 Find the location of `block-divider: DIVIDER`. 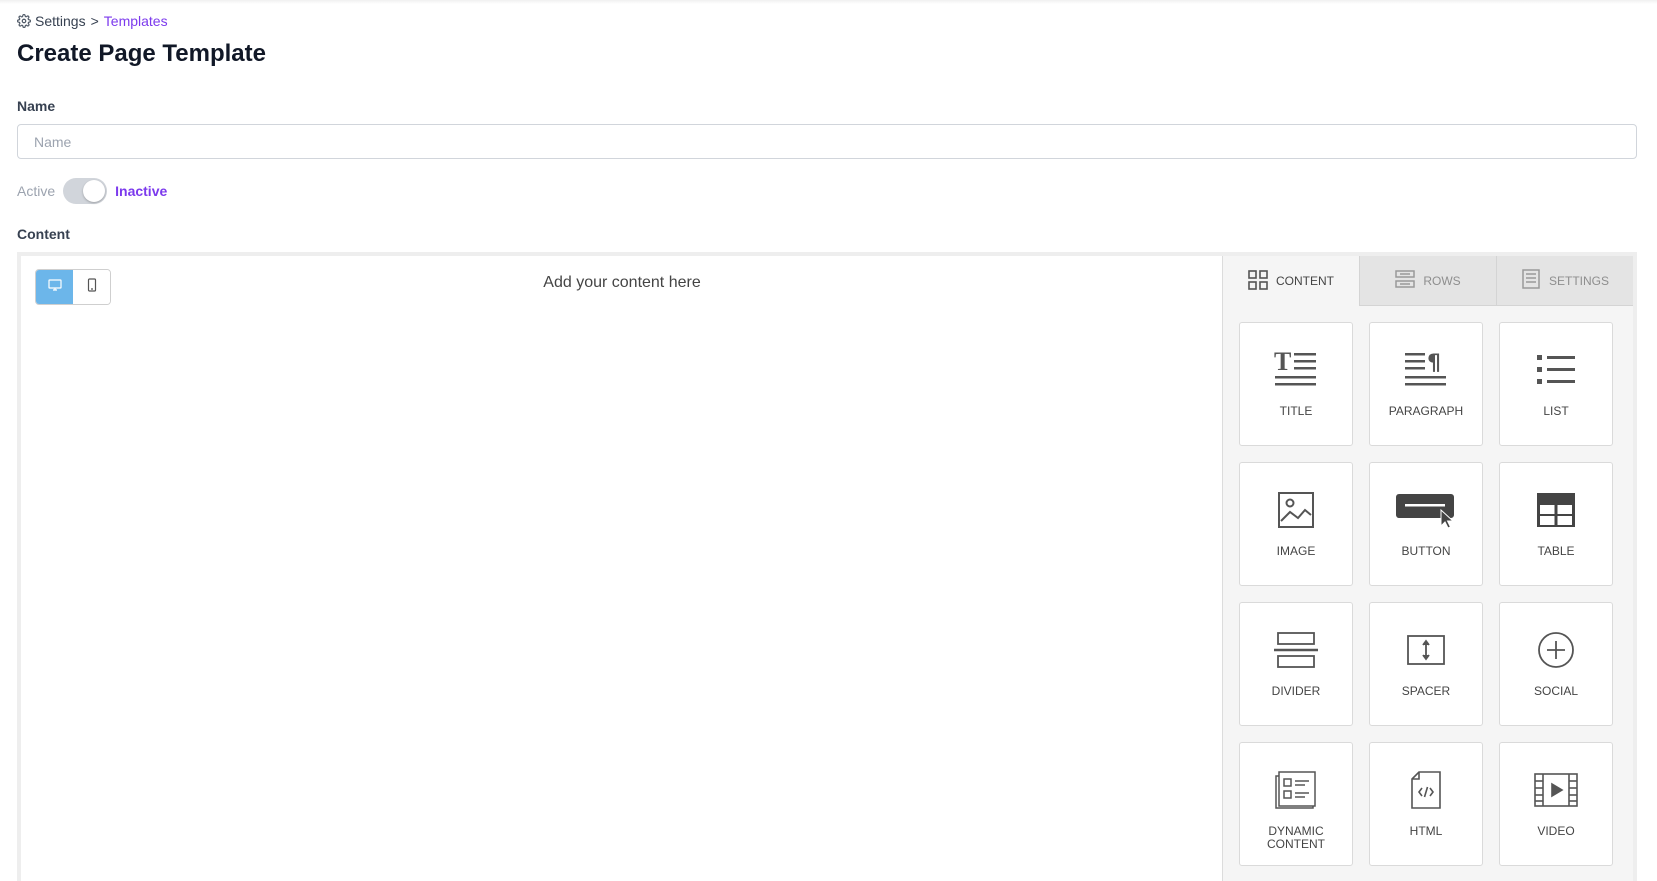

block-divider: DIVIDER is located at coordinates (1296, 664).